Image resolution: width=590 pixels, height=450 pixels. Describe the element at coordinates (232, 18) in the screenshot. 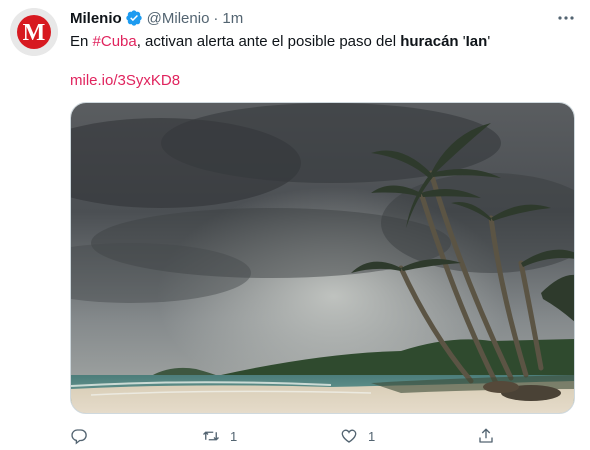

I see `tweet-timestamp: 1m` at that location.